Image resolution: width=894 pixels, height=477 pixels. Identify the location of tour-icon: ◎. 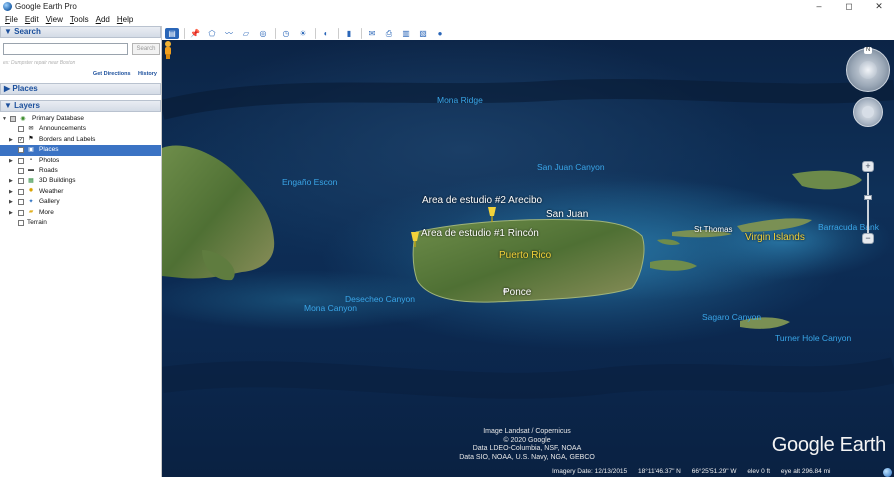
(263, 33).